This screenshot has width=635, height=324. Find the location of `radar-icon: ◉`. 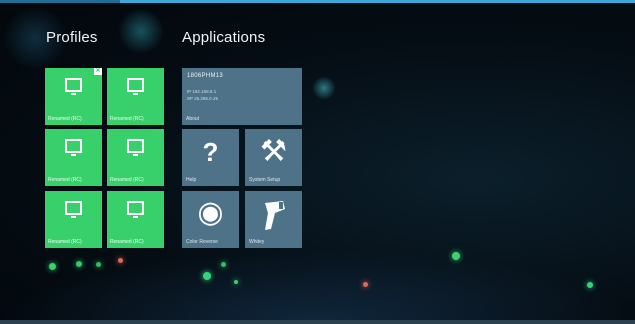

radar-icon: ◉ is located at coordinates (210, 212).